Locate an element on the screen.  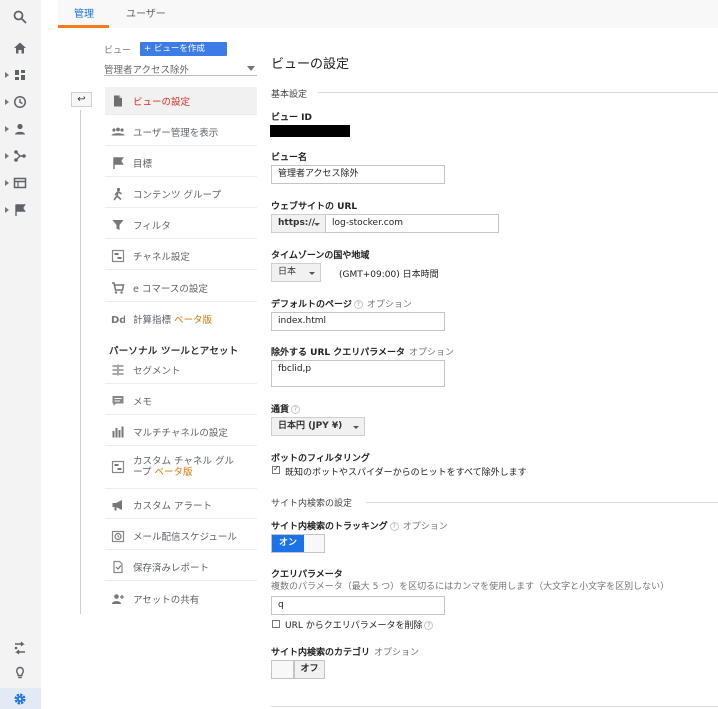
bot-filter-checkbox-label: 既知のボットやスパイダーからのヒットをすべて除外します is located at coordinates (406, 473).